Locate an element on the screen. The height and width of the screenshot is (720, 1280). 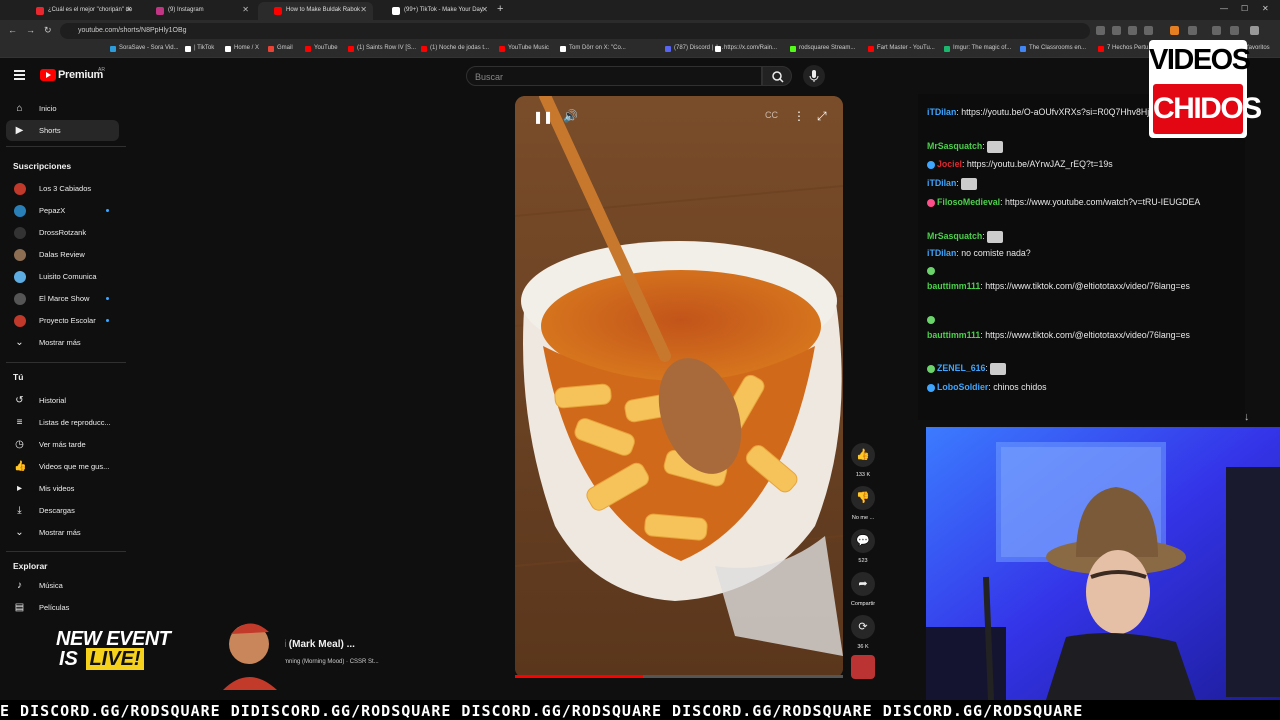
your-videos-icon: ▸ is located at coordinates (19, 488).